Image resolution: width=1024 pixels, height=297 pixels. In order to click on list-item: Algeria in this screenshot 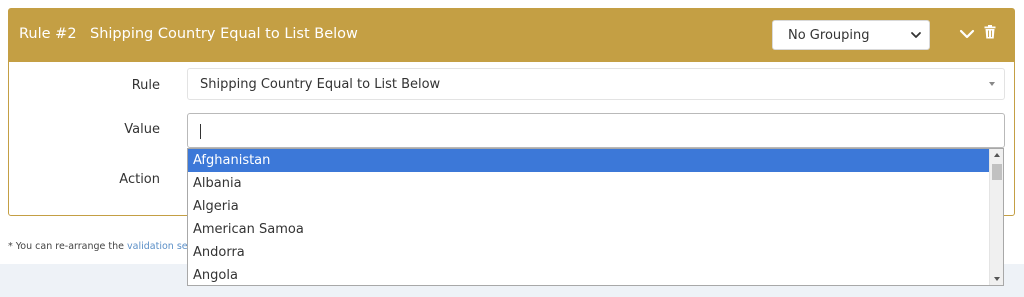, I will do `click(588, 206)`.